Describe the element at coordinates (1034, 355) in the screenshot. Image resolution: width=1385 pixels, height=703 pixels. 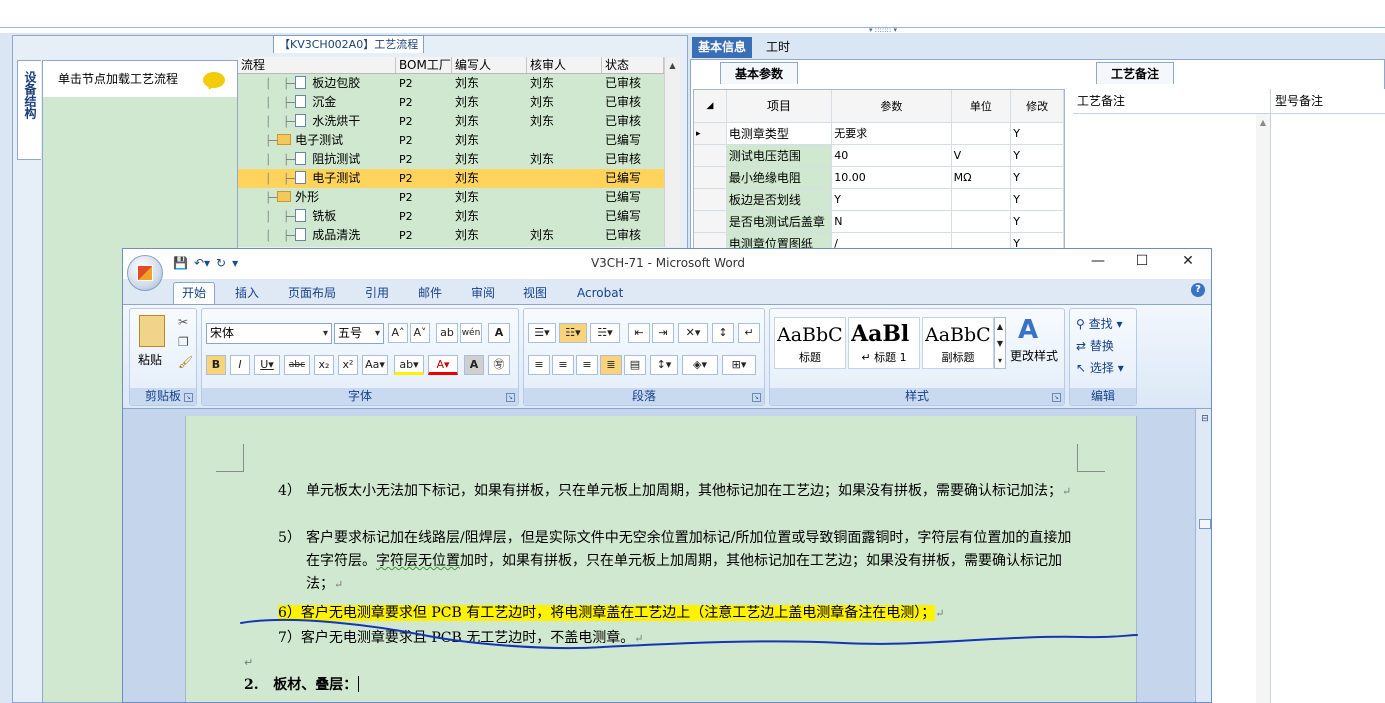
I see `change-styles-button: 更改样式` at that location.